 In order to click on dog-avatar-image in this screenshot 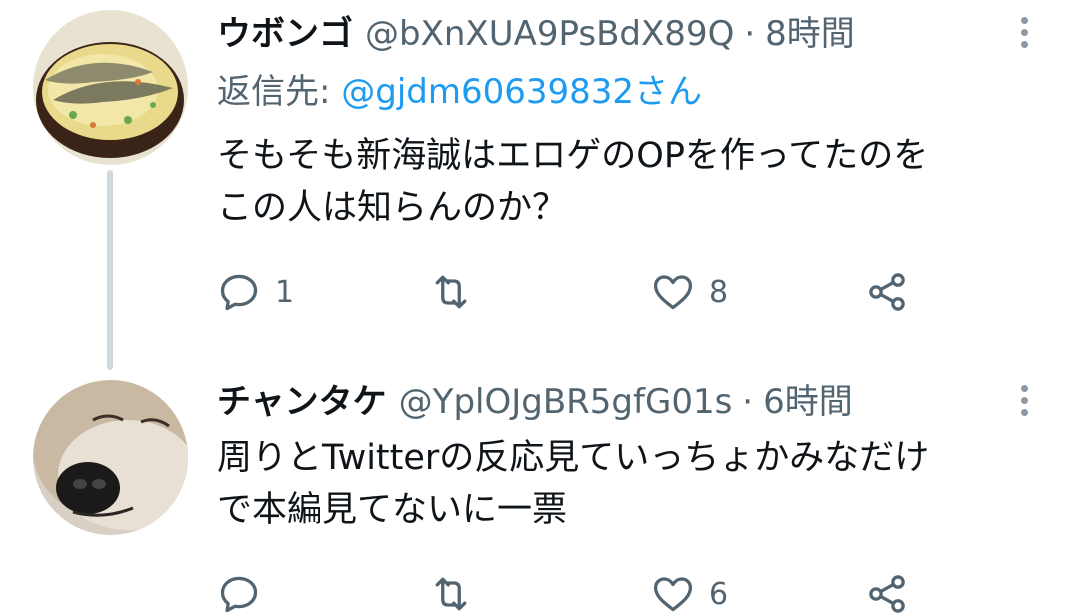, I will do `click(110, 457)`.